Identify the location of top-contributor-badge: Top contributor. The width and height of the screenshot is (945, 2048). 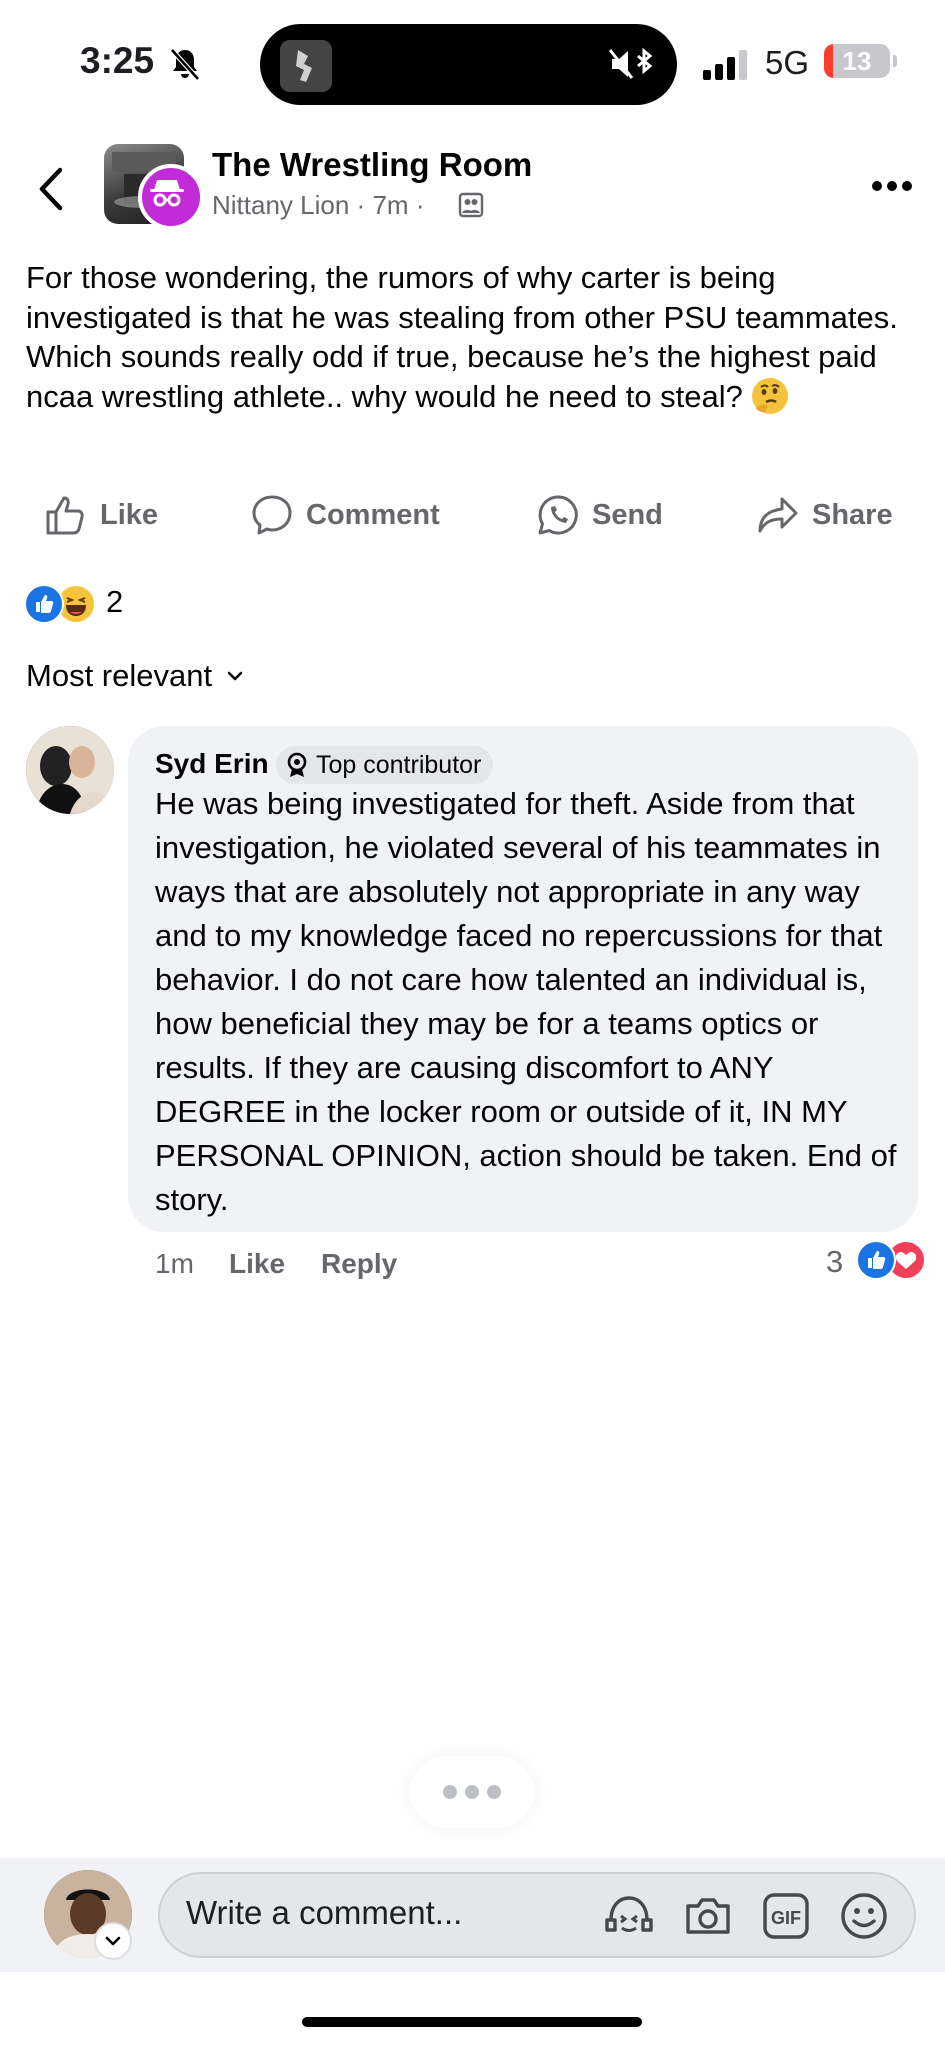
(385, 765).